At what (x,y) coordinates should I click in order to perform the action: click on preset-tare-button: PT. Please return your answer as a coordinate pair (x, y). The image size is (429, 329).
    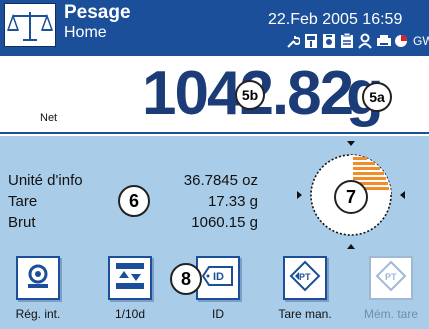
    Looking at the image, I should click on (305, 278).